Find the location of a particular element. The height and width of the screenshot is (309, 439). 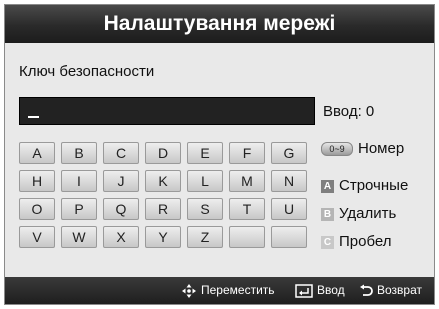

keyboard-row: H I J K L M N is located at coordinates (163, 181).